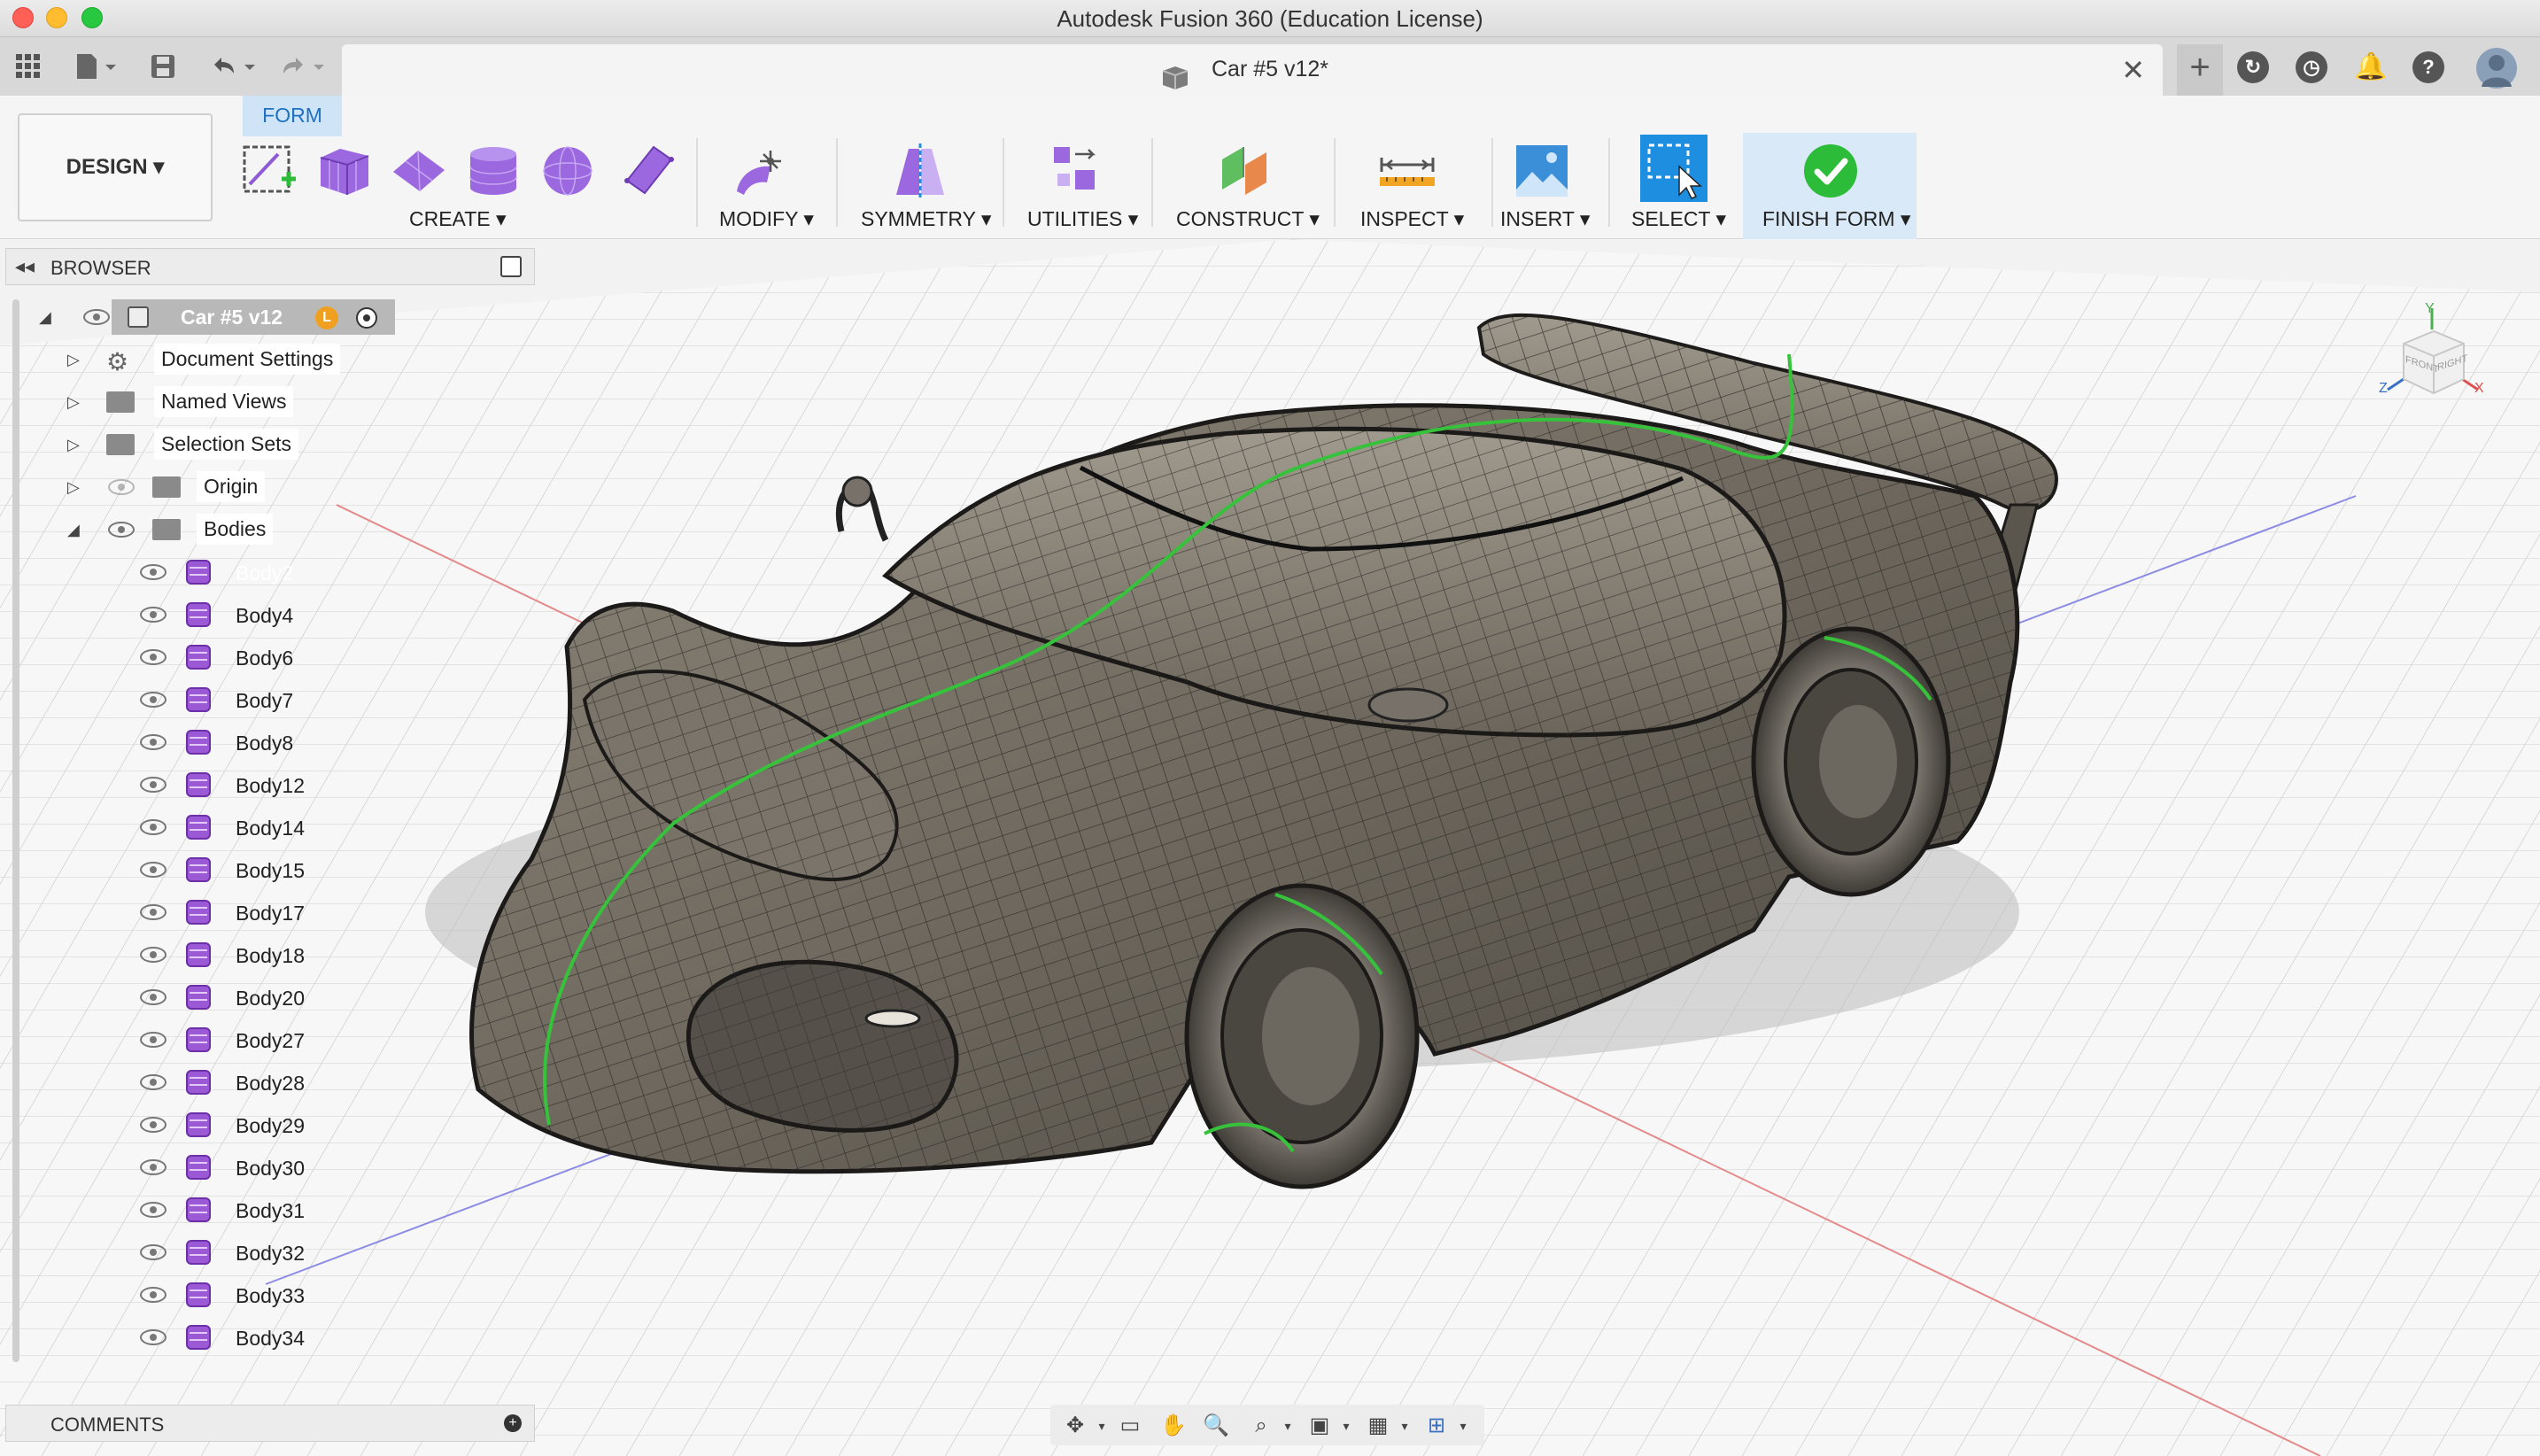  What do you see at coordinates (231, 572) in the screenshot?
I see `body-row: Body2` at bounding box center [231, 572].